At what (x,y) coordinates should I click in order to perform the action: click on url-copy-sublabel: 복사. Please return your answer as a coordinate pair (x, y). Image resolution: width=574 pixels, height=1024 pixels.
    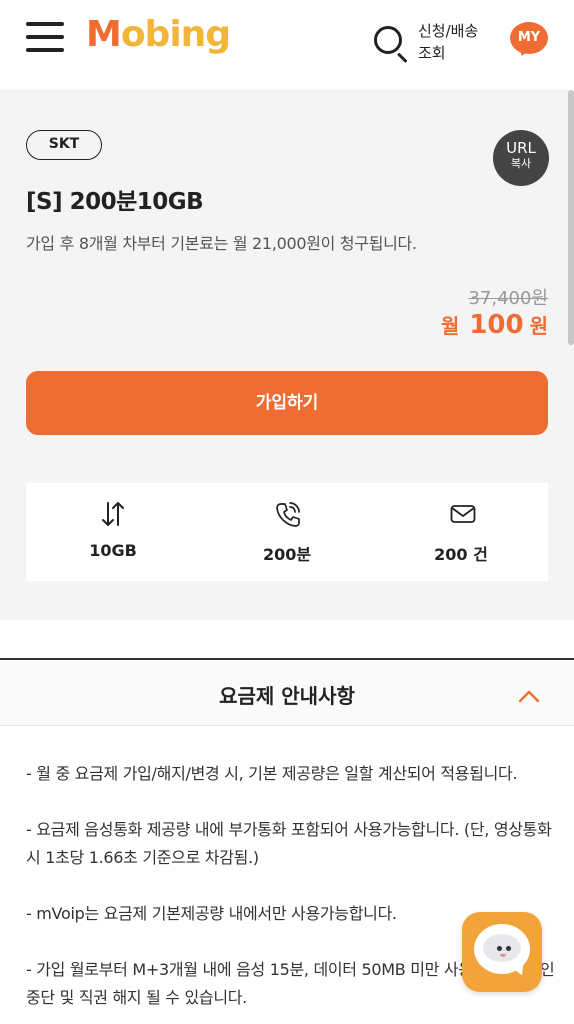
    Looking at the image, I should click on (521, 163).